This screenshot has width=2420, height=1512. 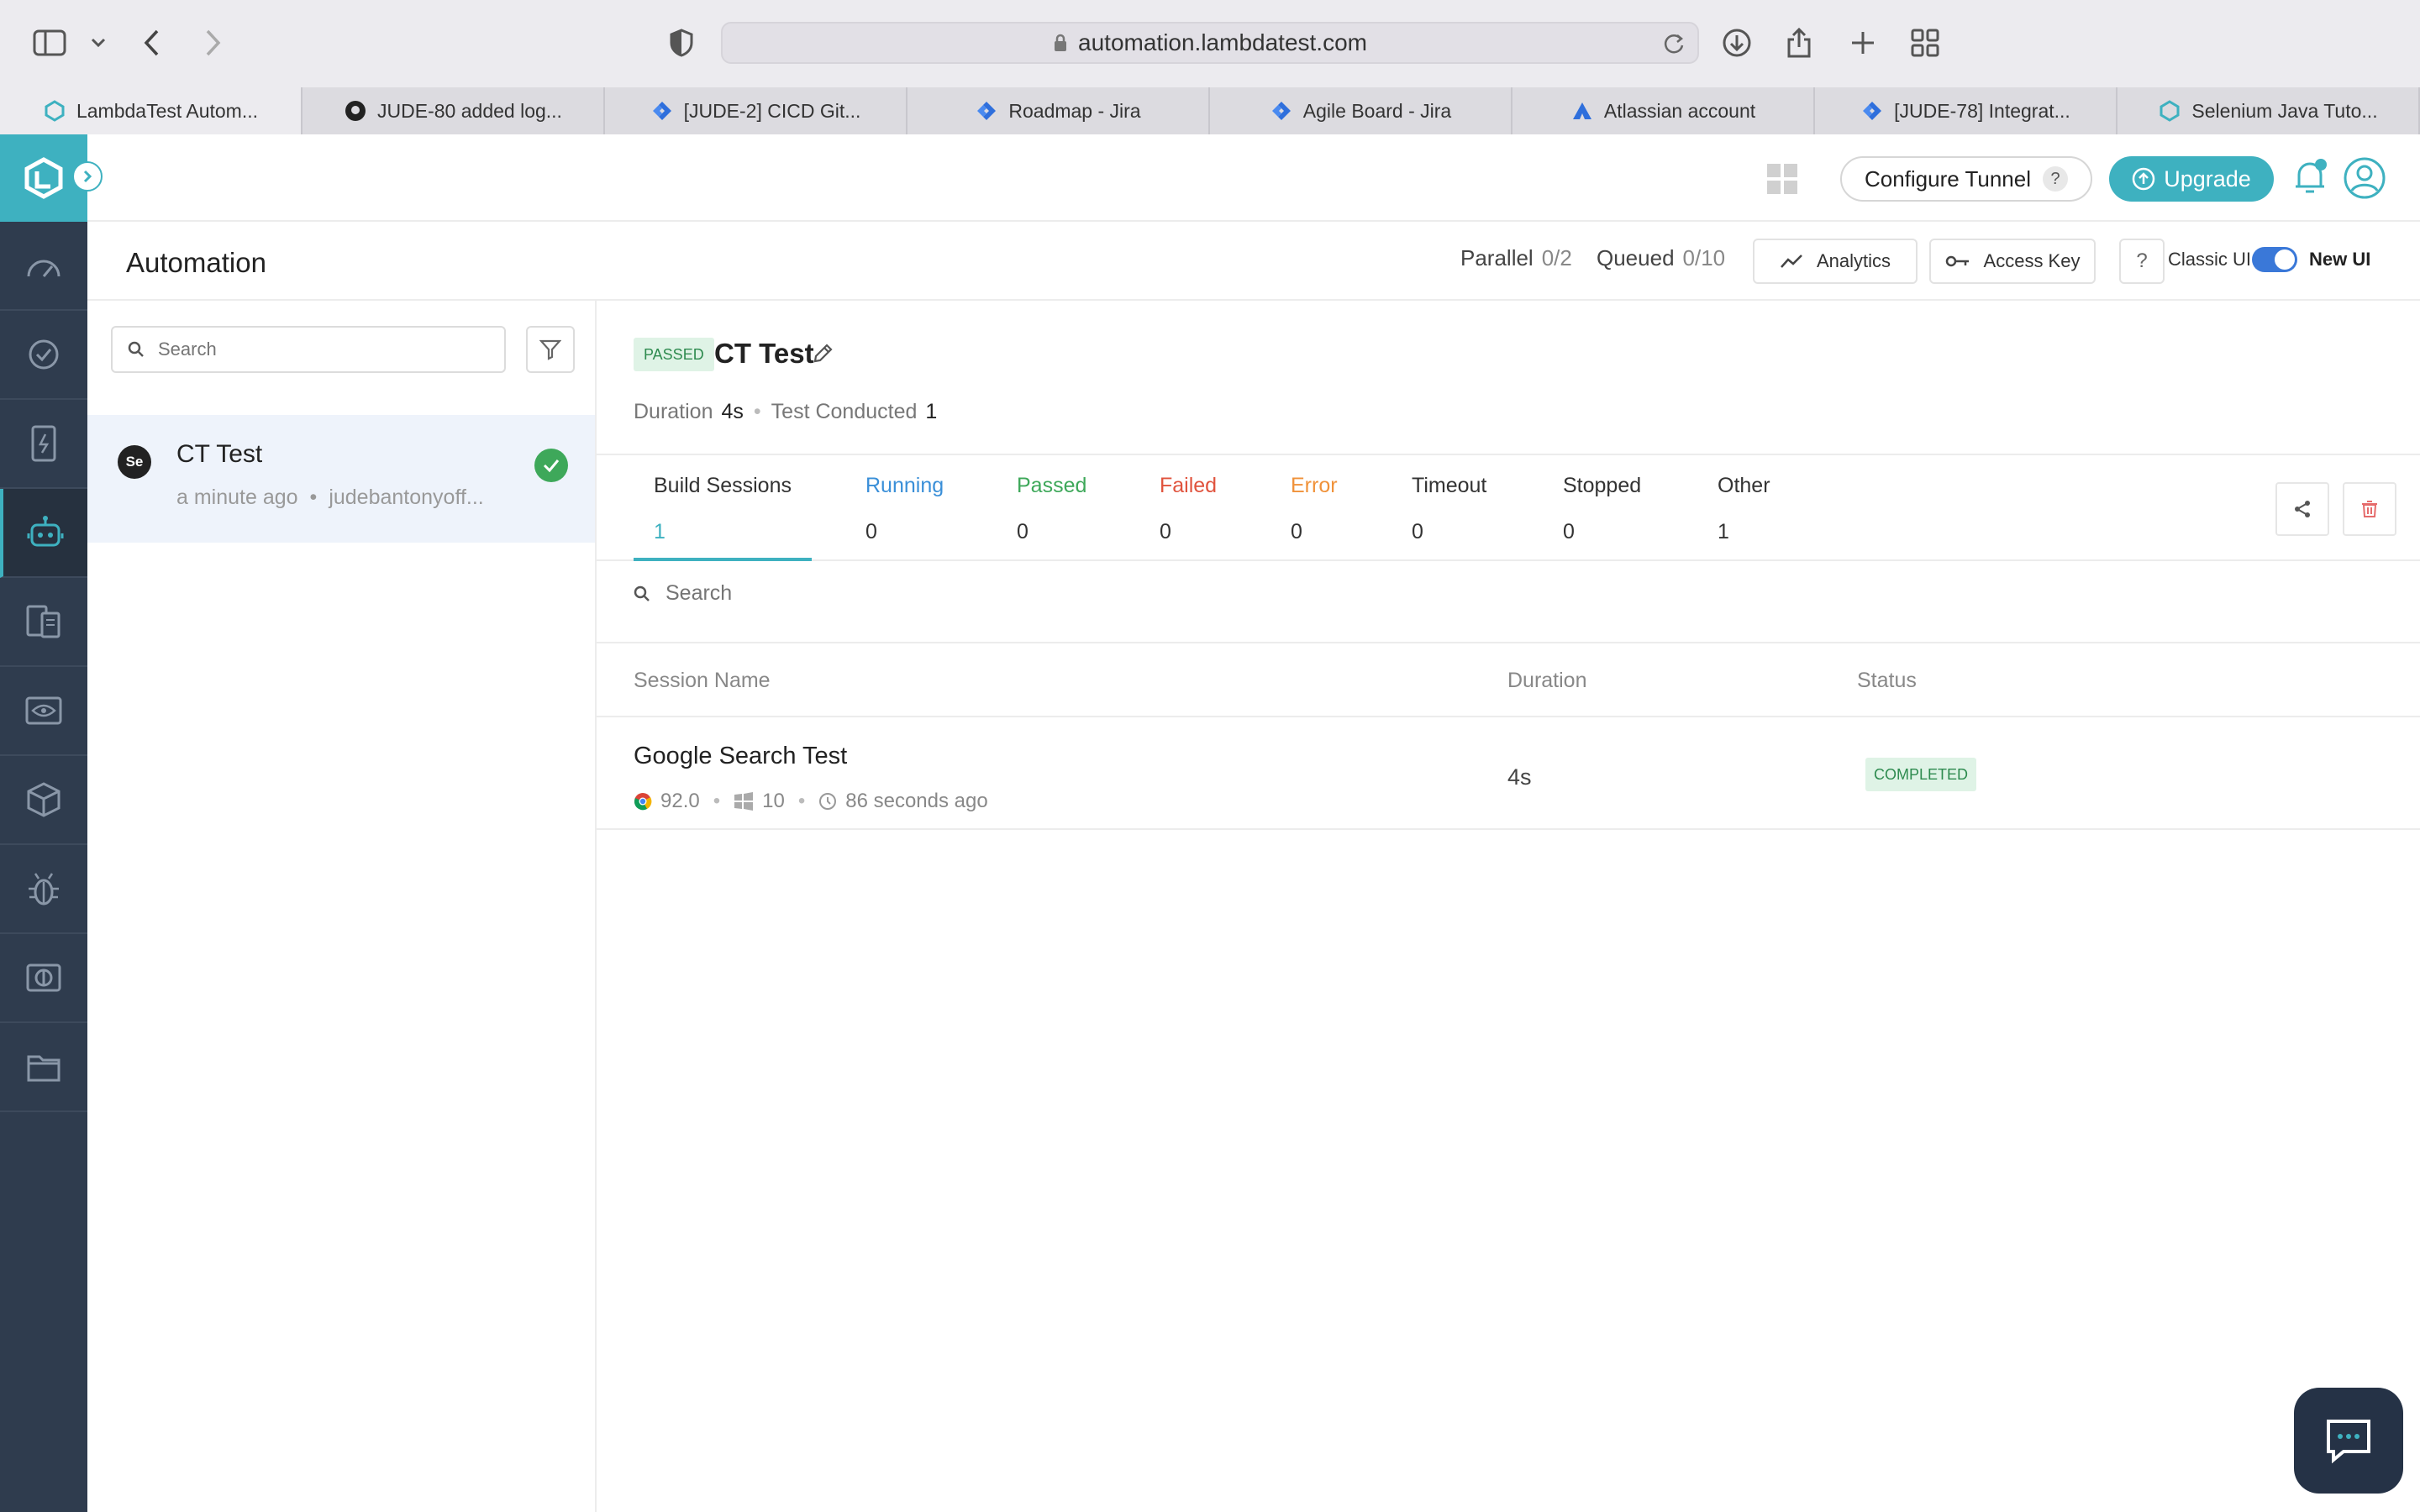 I want to click on analytics-button: Analytics, so click(x=1835, y=261).